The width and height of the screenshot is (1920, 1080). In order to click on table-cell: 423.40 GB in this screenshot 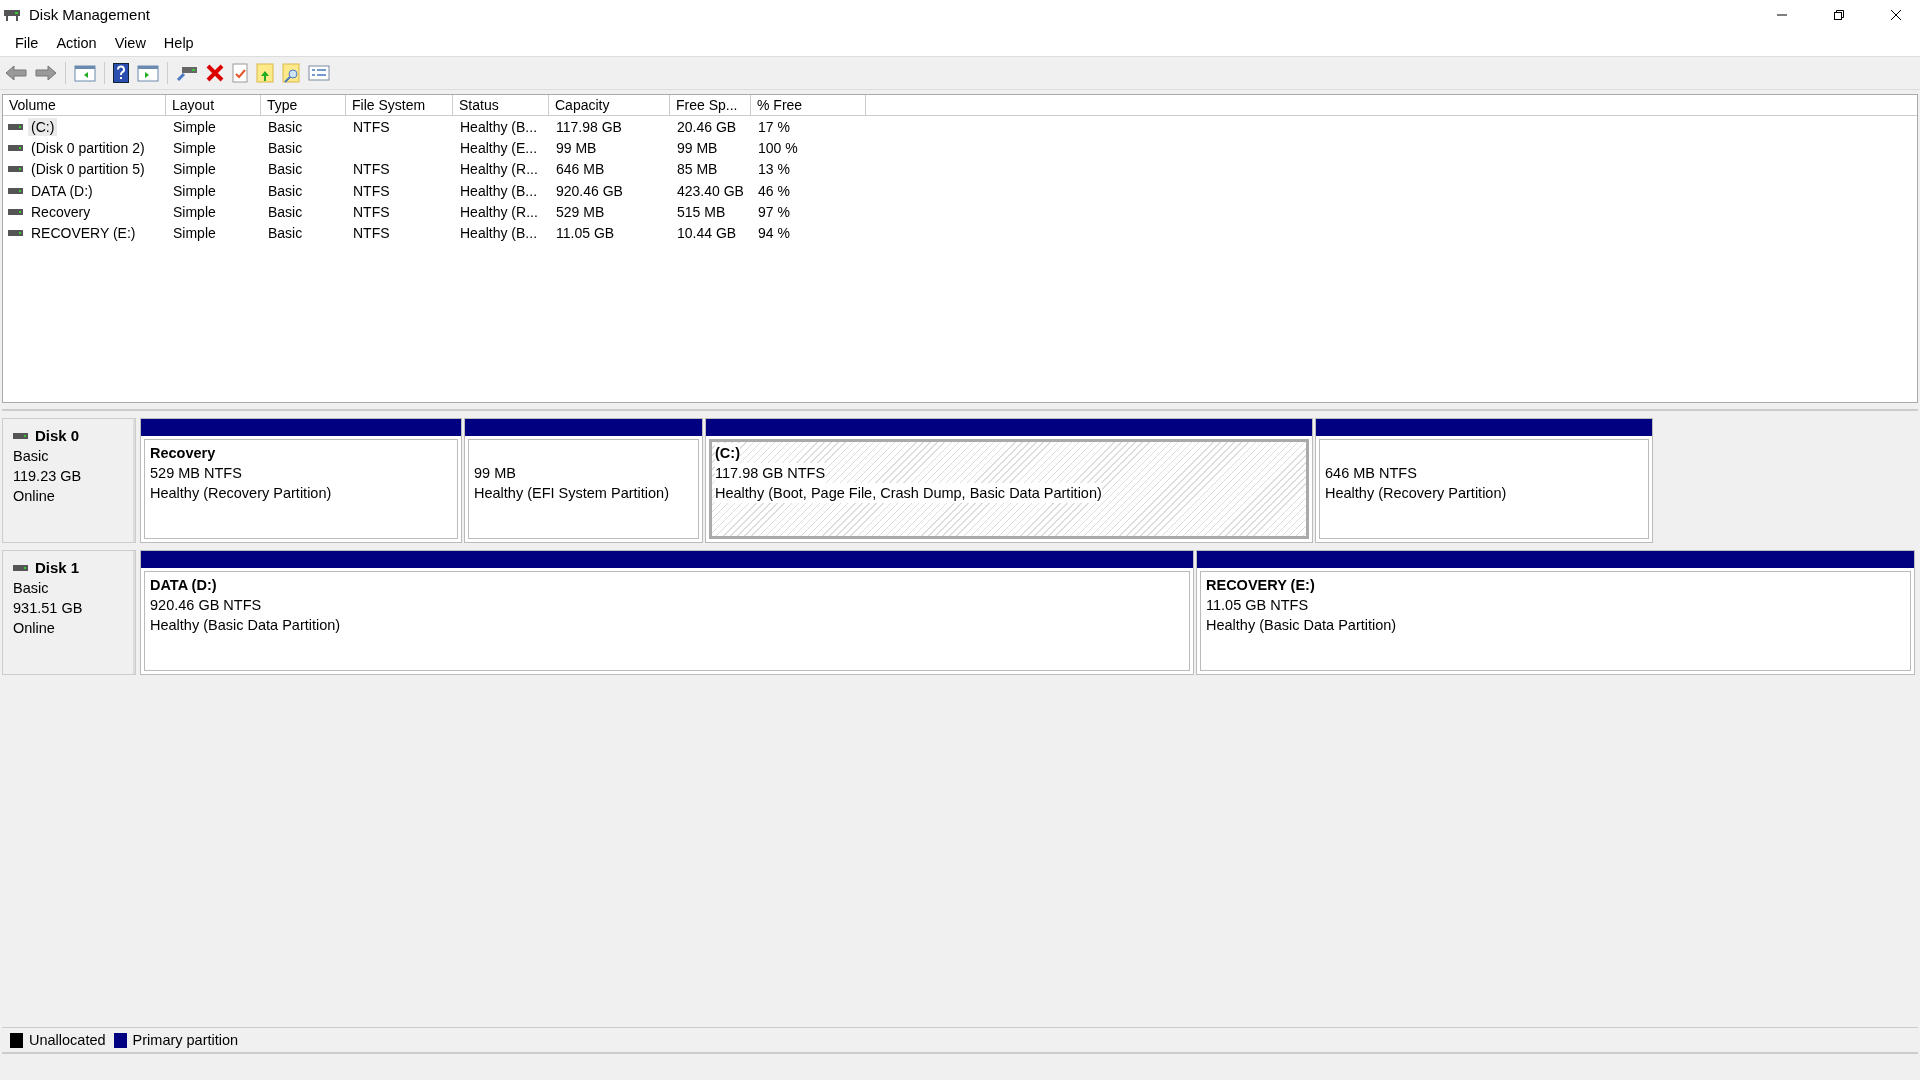, I will do `click(710, 190)`.